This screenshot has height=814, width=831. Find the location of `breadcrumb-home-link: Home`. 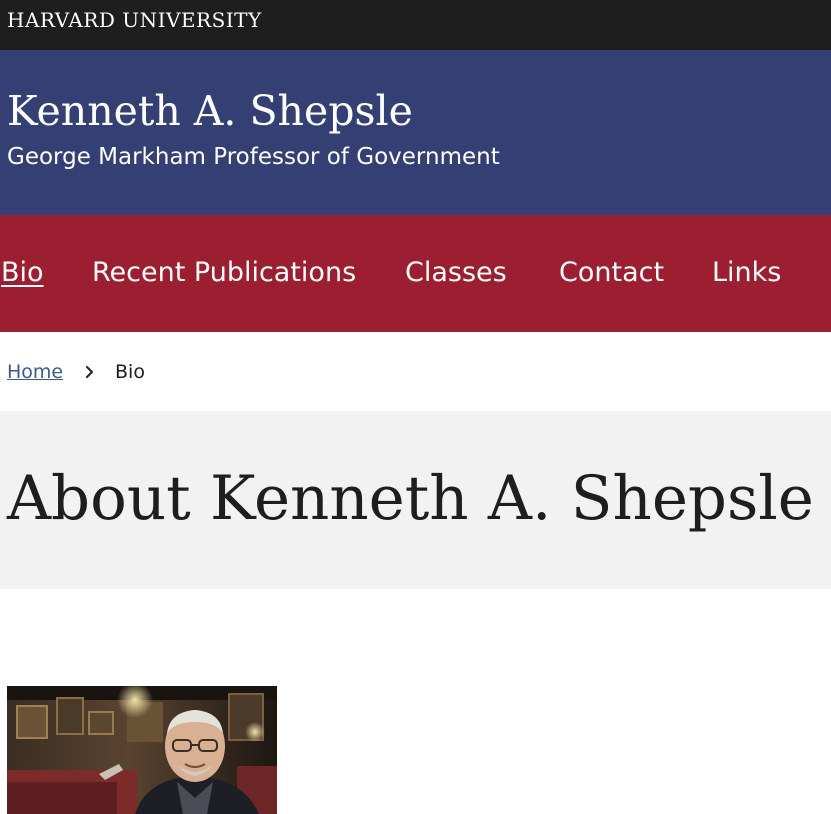

breadcrumb-home-link: Home is located at coordinates (35, 372).